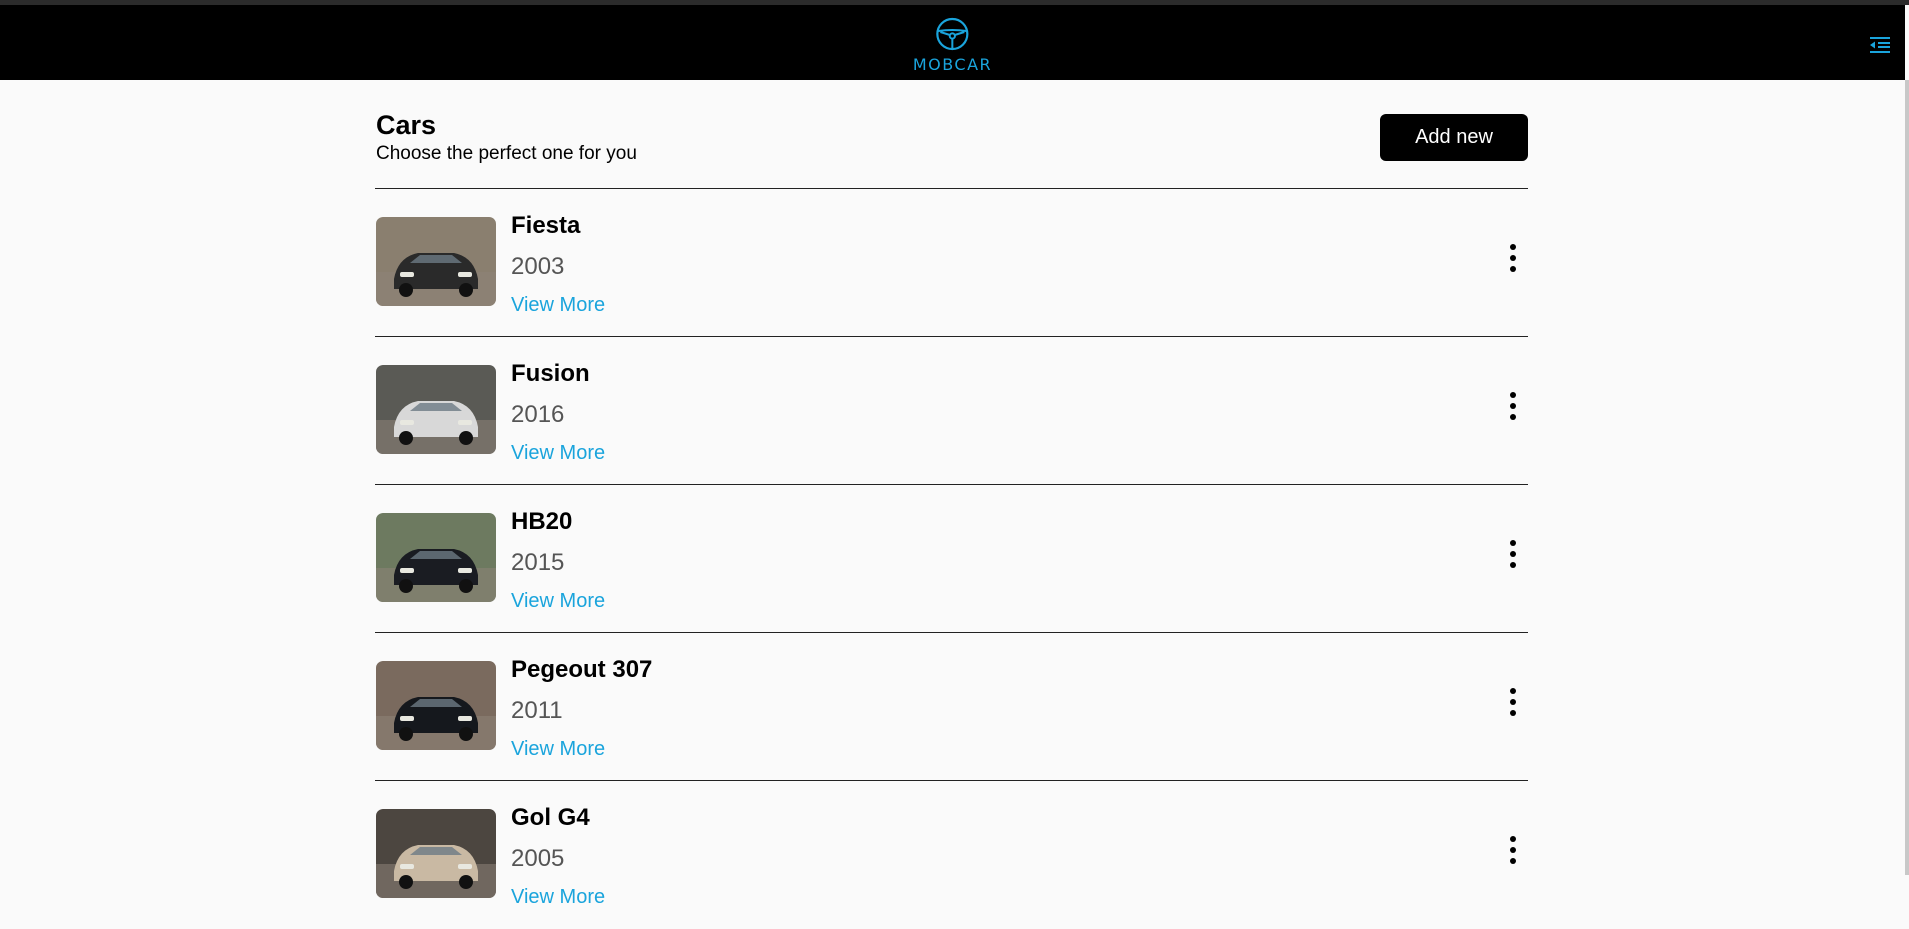 This screenshot has width=1909, height=929. What do you see at coordinates (1454, 137) in the screenshot?
I see `add-new-button: Add new` at bounding box center [1454, 137].